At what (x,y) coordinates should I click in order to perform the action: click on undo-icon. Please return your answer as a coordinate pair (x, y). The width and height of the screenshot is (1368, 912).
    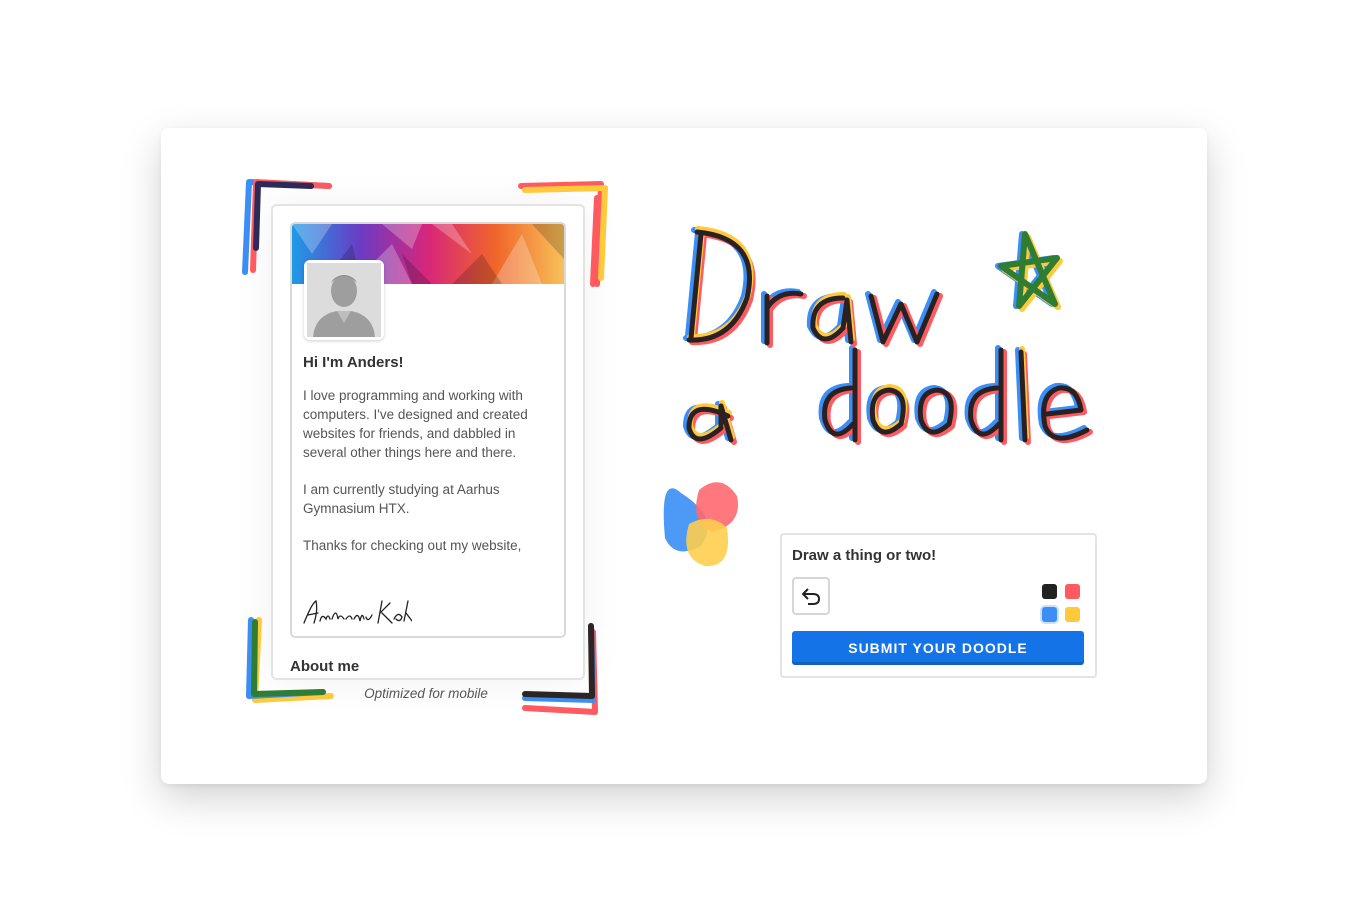
    Looking at the image, I should click on (811, 596).